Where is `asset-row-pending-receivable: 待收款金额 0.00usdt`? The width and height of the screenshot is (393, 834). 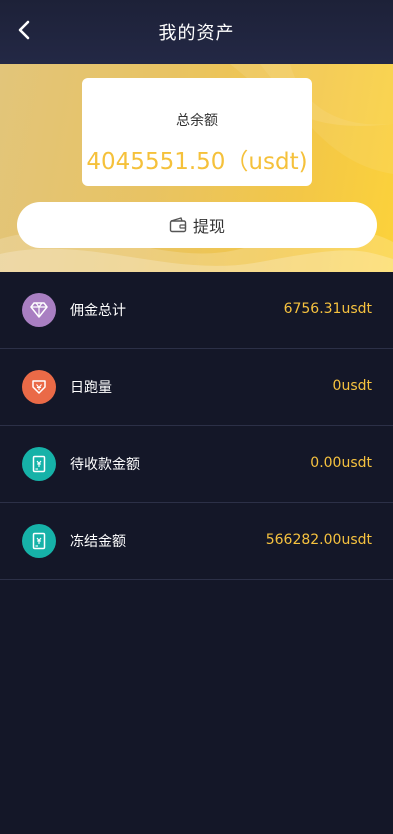
asset-row-pending-receivable: 待收款金额 0.00usdt is located at coordinates (196, 464).